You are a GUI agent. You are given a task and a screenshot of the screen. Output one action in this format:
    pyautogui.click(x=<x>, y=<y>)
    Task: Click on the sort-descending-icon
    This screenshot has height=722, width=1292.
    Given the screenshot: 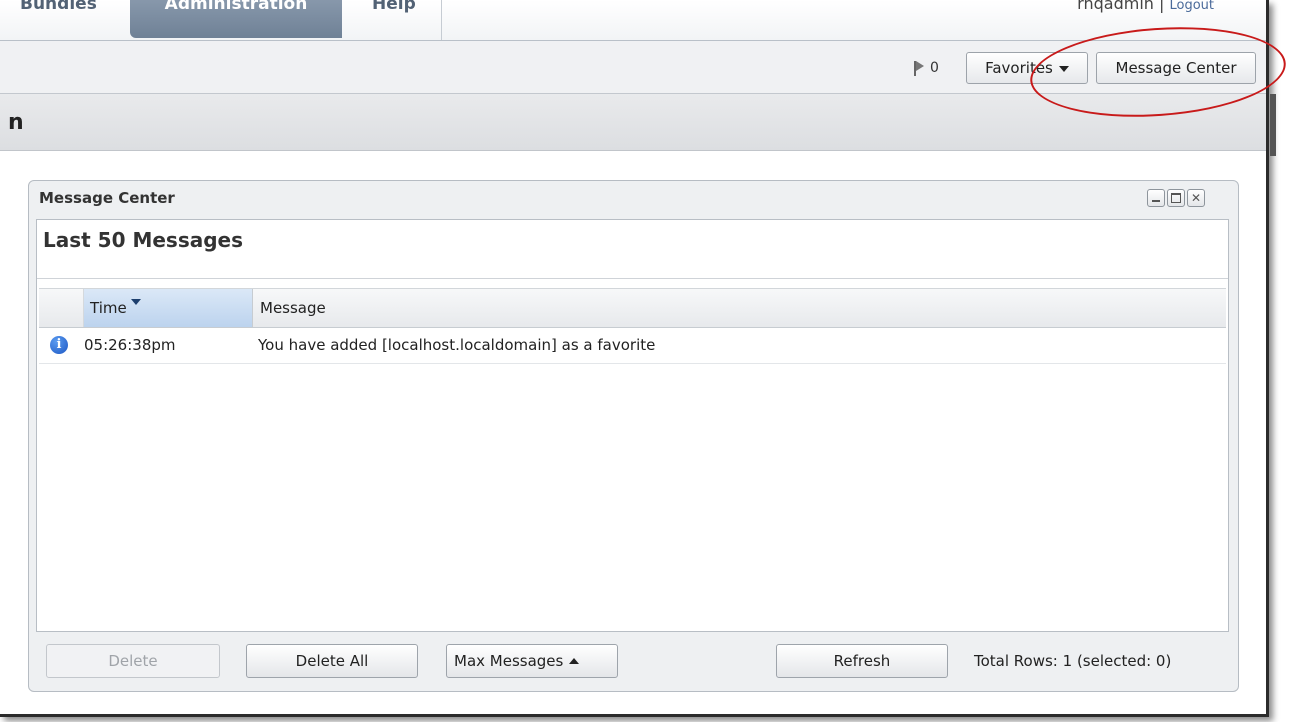 What is the action you would take?
    pyautogui.click(x=135, y=302)
    